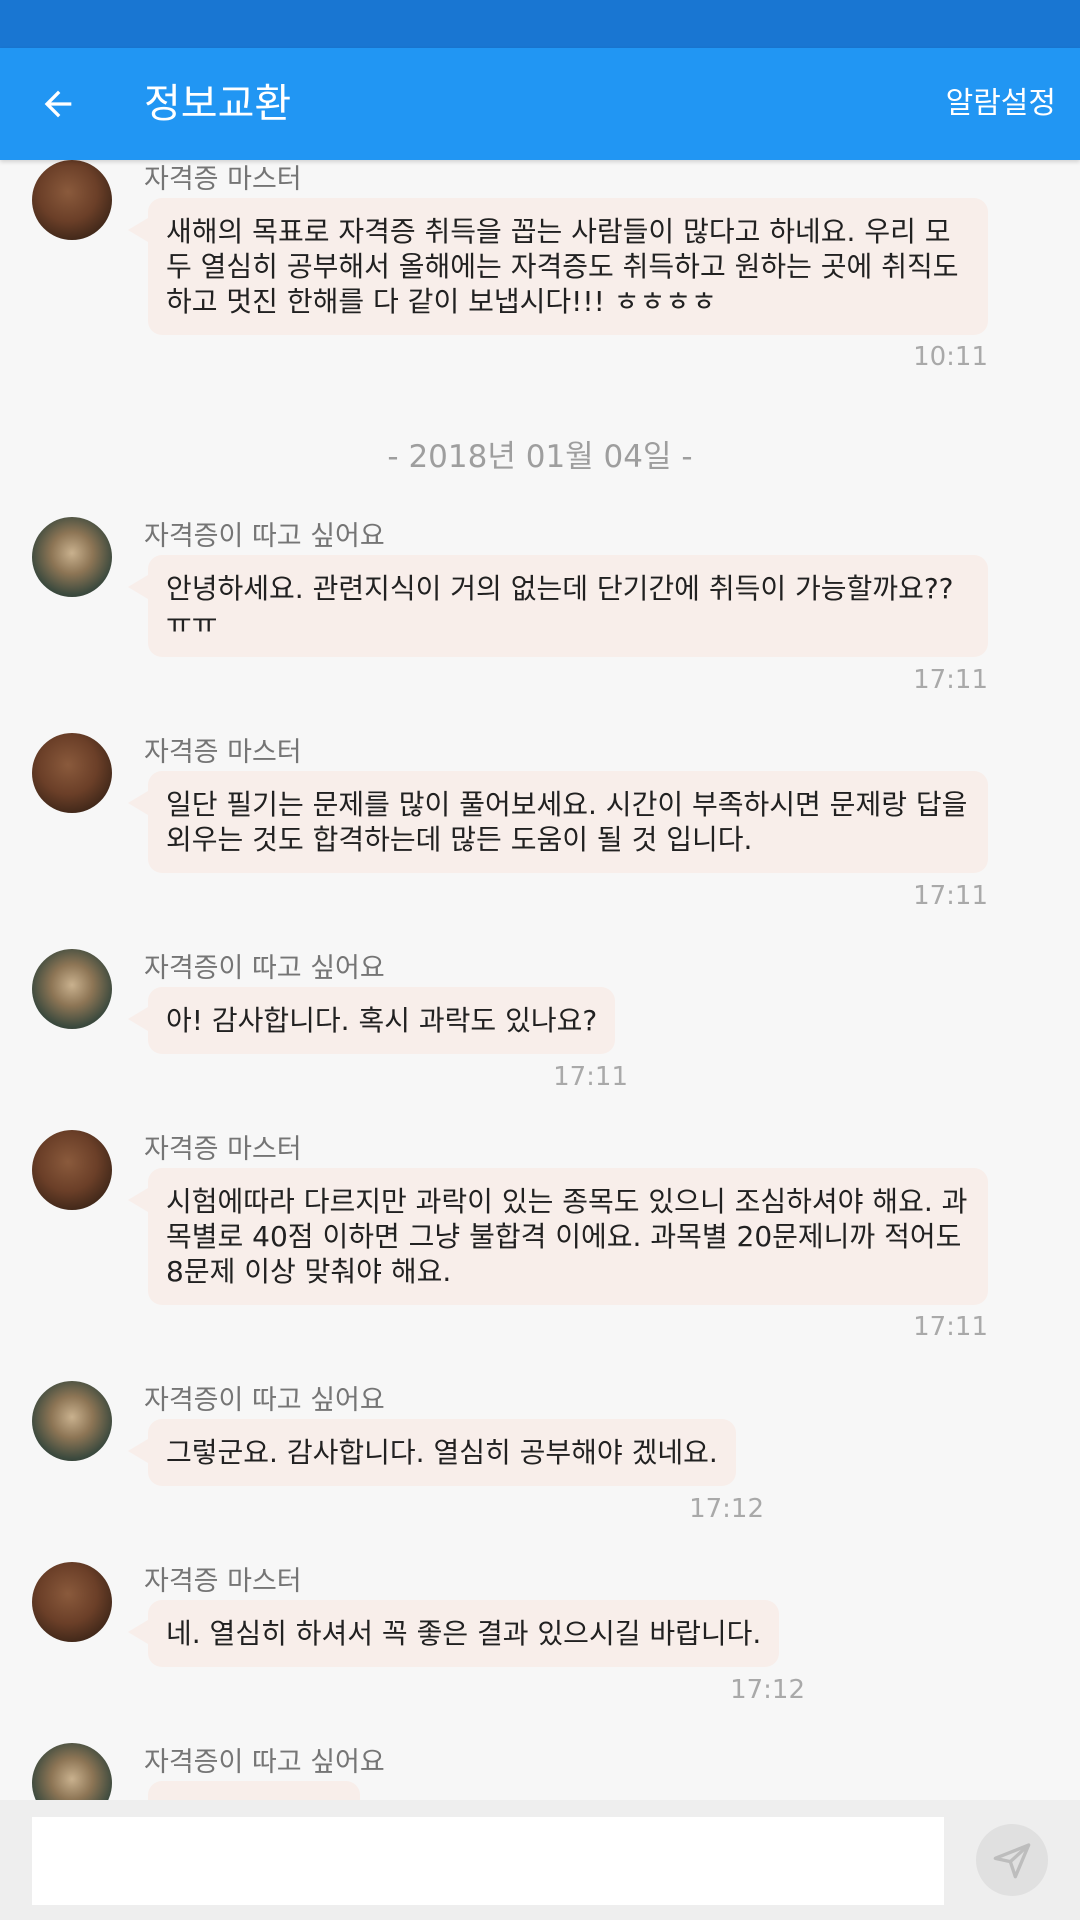 This screenshot has height=1920, width=1080. What do you see at coordinates (432, 1452) in the screenshot?
I see `message-bubble: 그렇군요. 감사합니다. 열심히 공부해야 겠네요.` at bounding box center [432, 1452].